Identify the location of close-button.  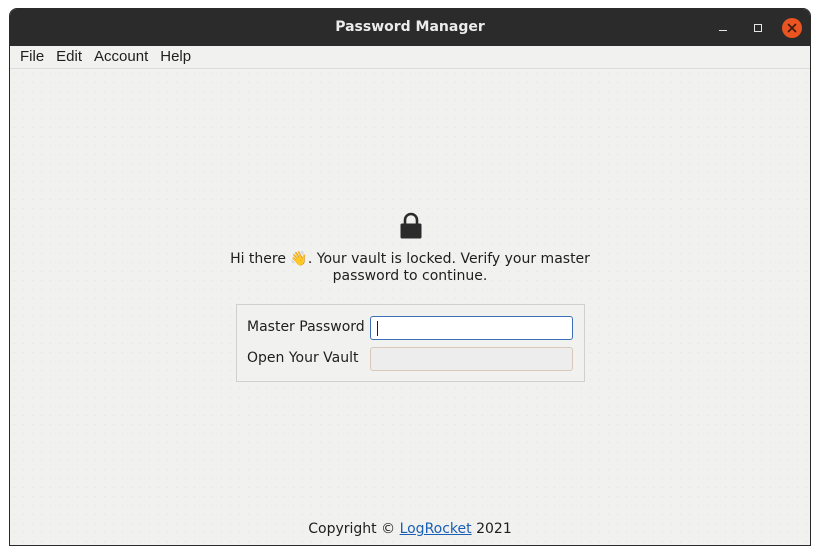
(792, 28).